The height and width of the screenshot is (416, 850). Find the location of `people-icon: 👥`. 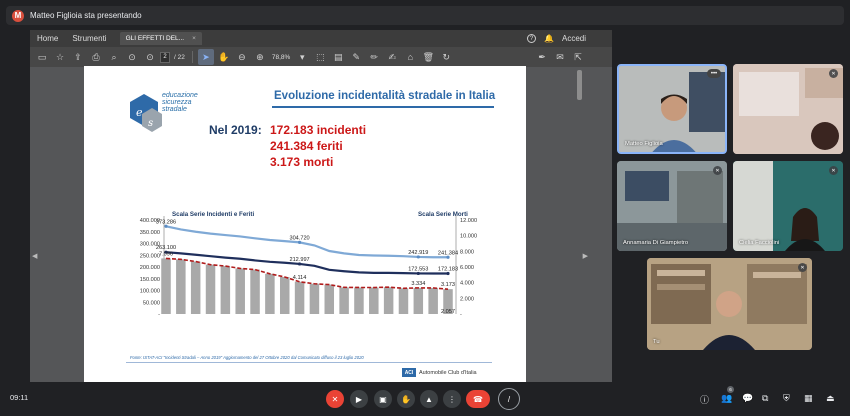

people-icon: 👥 is located at coordinates (726, 398).